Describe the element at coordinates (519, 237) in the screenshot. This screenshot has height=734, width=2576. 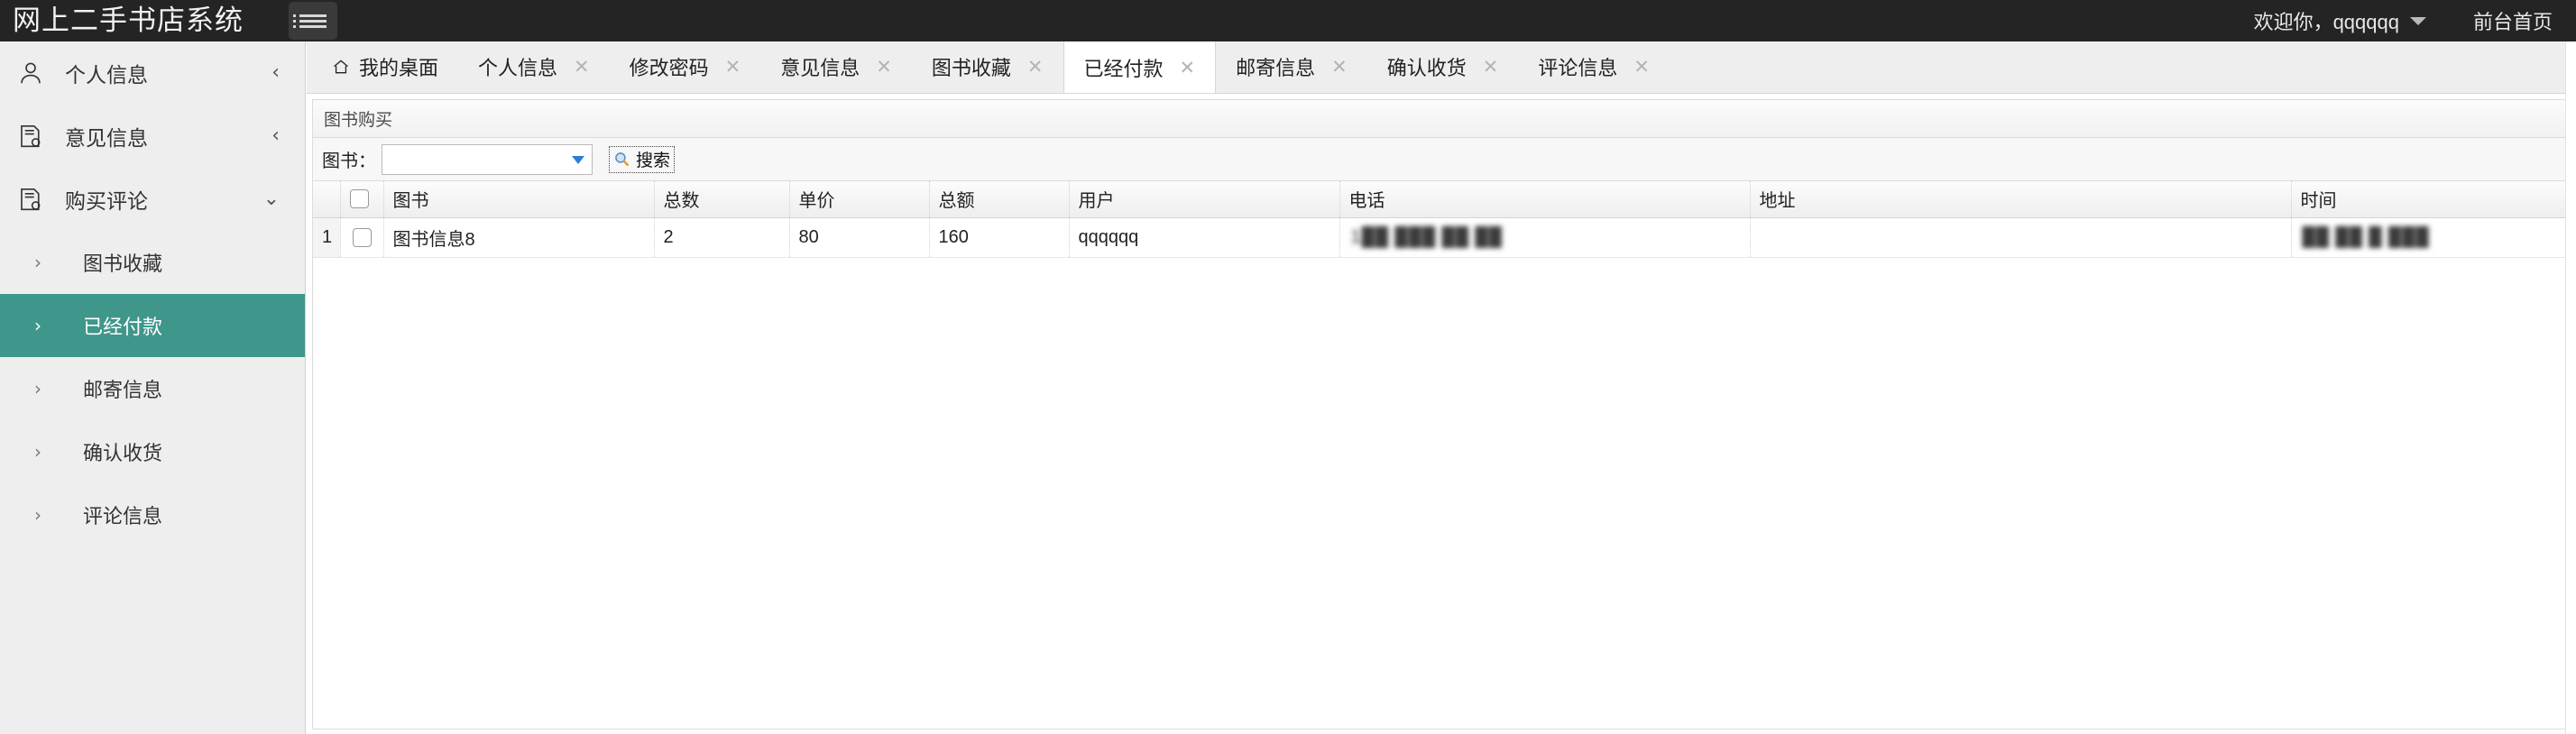
I see `cell-book: 图书信息8` at that location.